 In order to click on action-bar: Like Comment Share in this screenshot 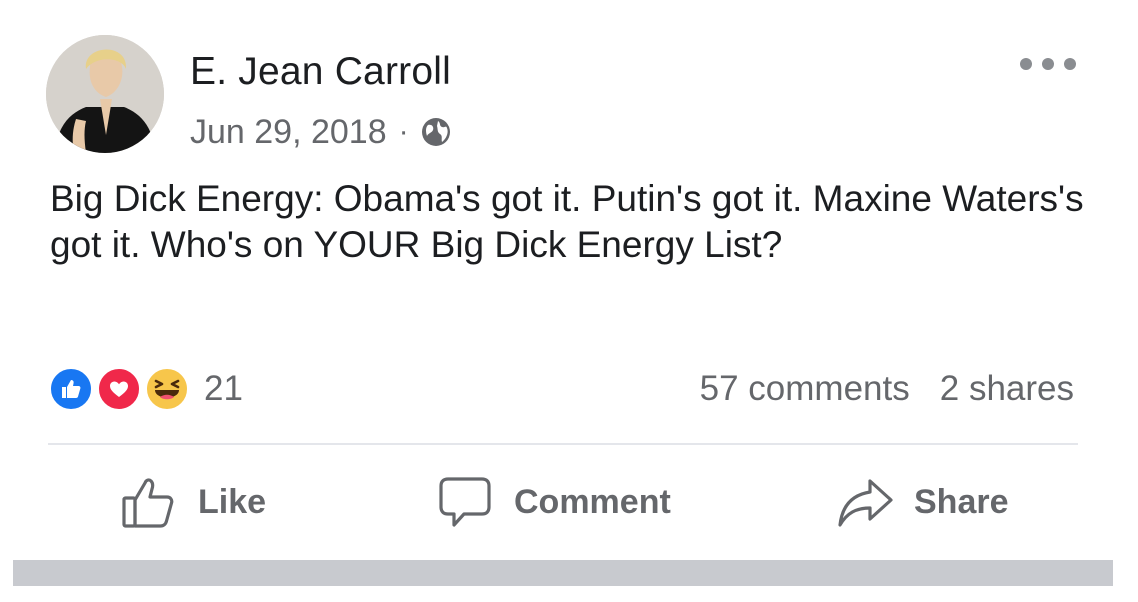, I will do `click(569, 502)`.